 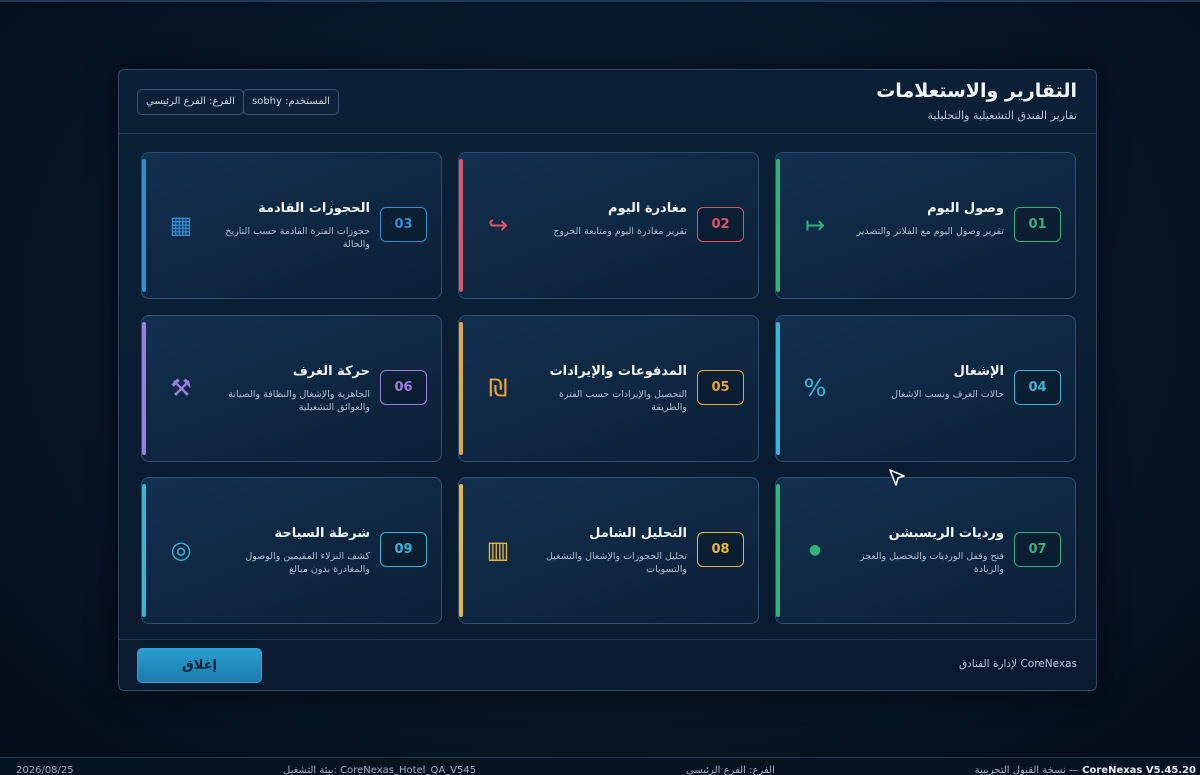 What do you see at coordinates (199, 665) in the screenshot?
I see `close-button: إغلاق` at bounding box center [199, 665].